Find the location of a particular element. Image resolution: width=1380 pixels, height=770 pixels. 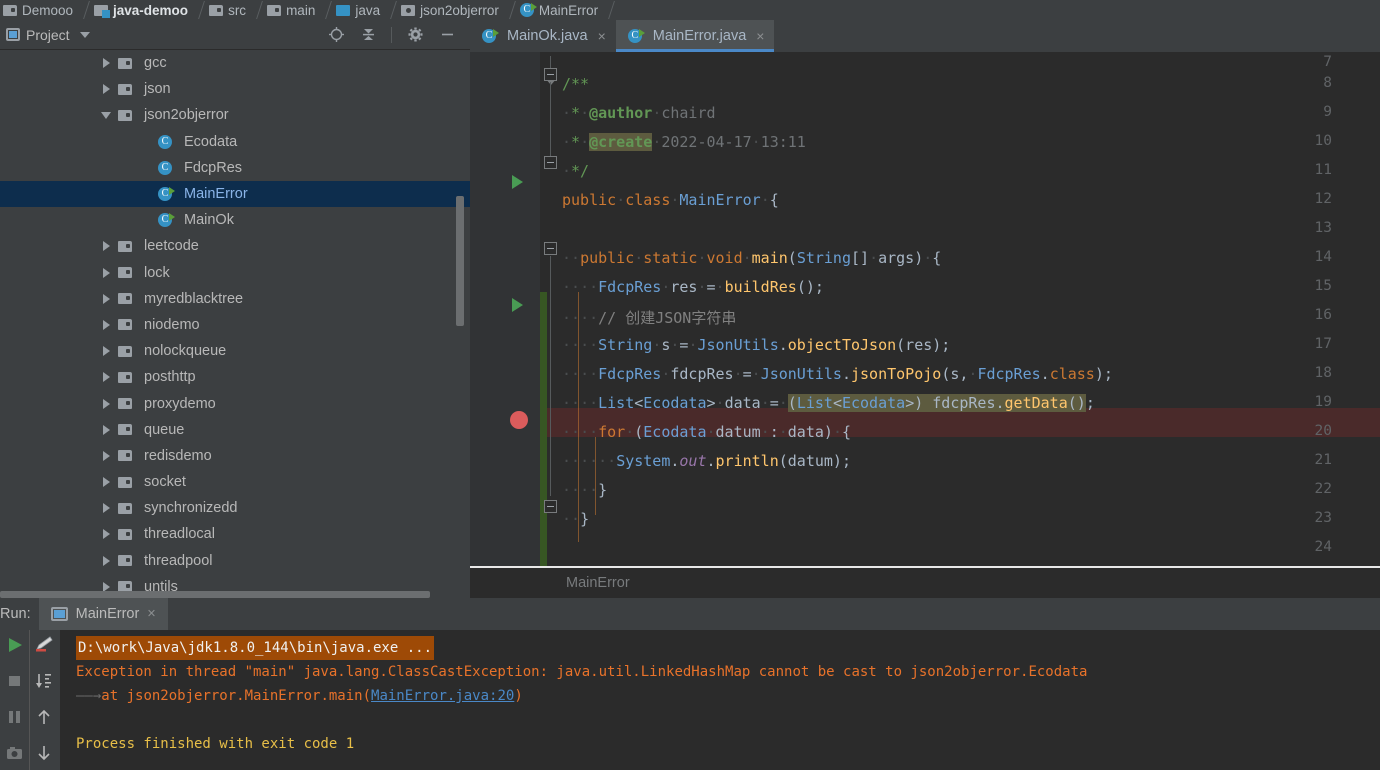

breadcrumb-item-src: src is located at coordinates (235, 10).